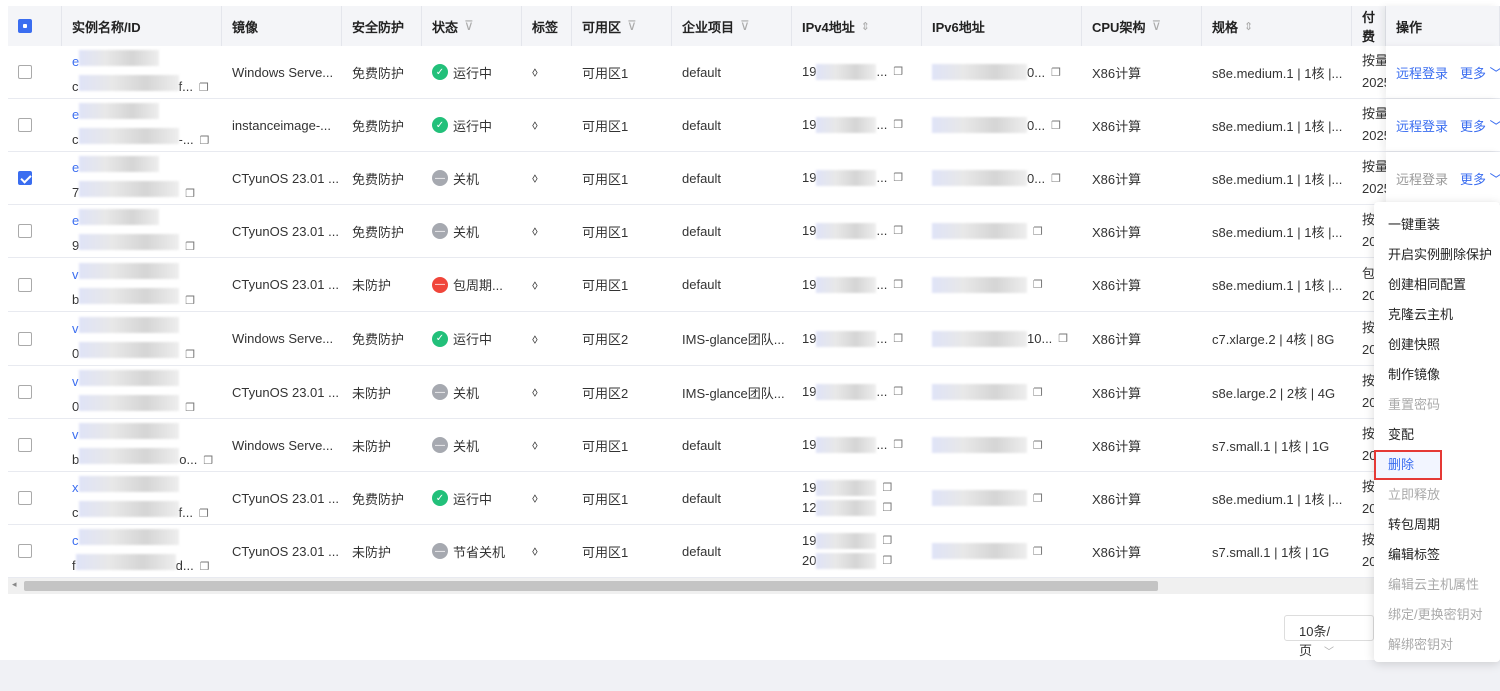 This screenshot has width=1500, height=691. I want to click on remote-login-link: 远程登录, so click(1422, 72).